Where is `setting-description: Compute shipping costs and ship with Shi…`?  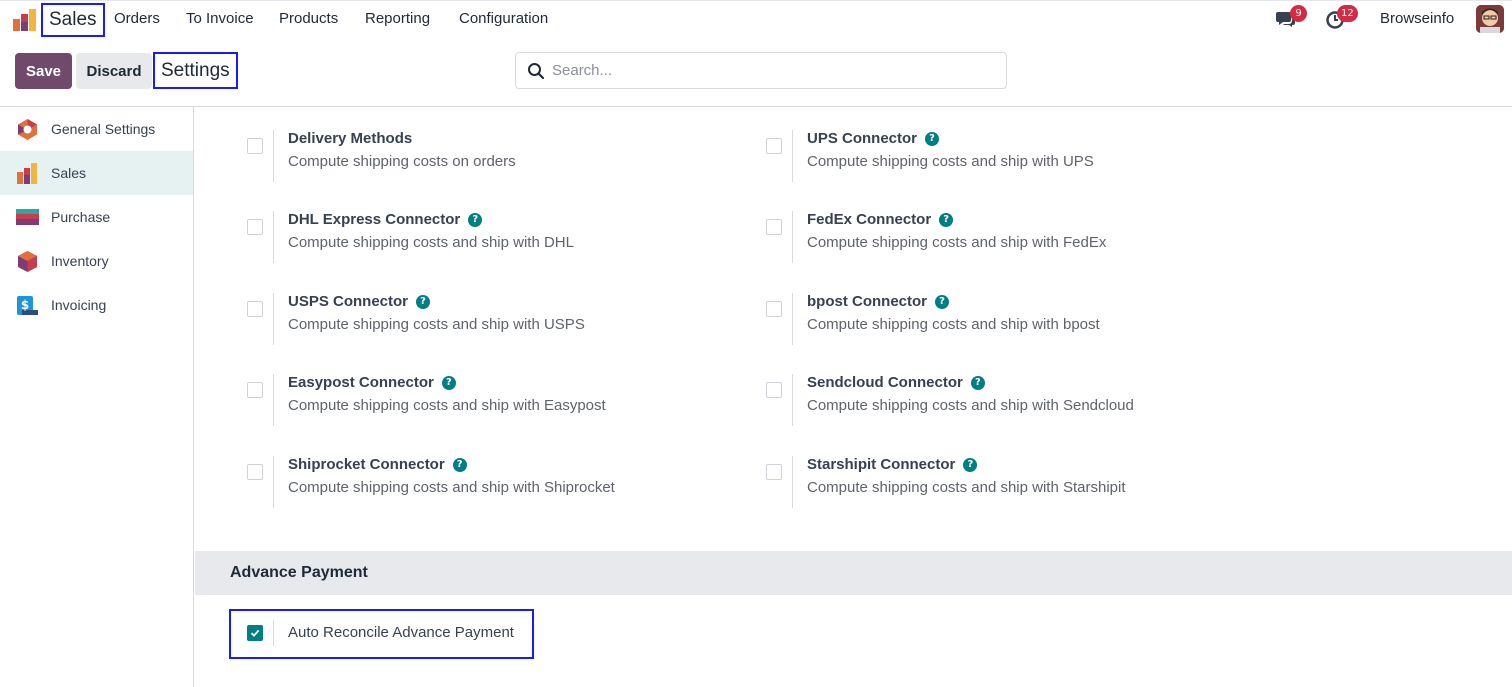
setting-description: Compute shipping costs and ship with Shi… is located at coordinates (451, 487).